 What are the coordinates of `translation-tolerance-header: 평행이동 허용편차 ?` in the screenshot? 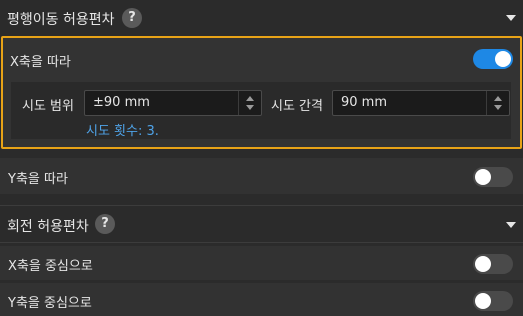 It's located at (261, 17).